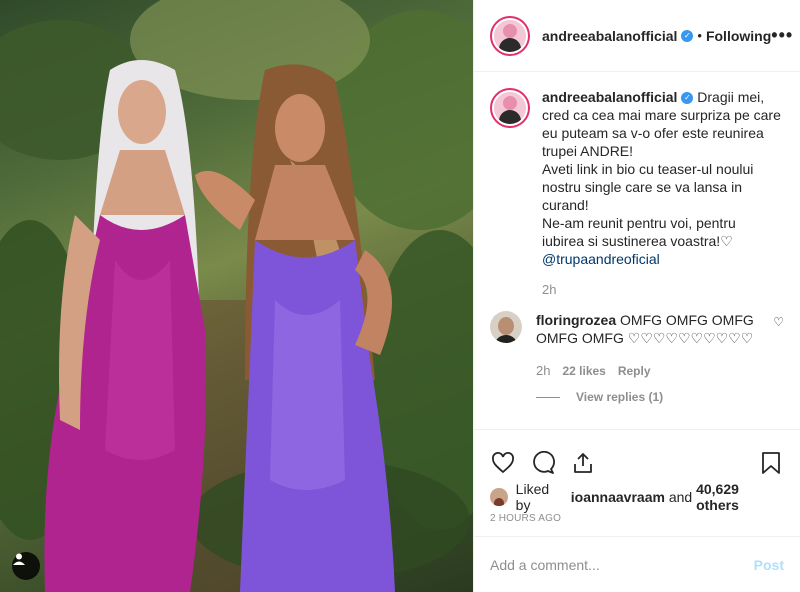 This screenshot has width=800, height=592. What do you see at coordinates (583, 371) in the screenshot?
I see `comment-likes-count: 22 likes` at bounding box center [583, 371].